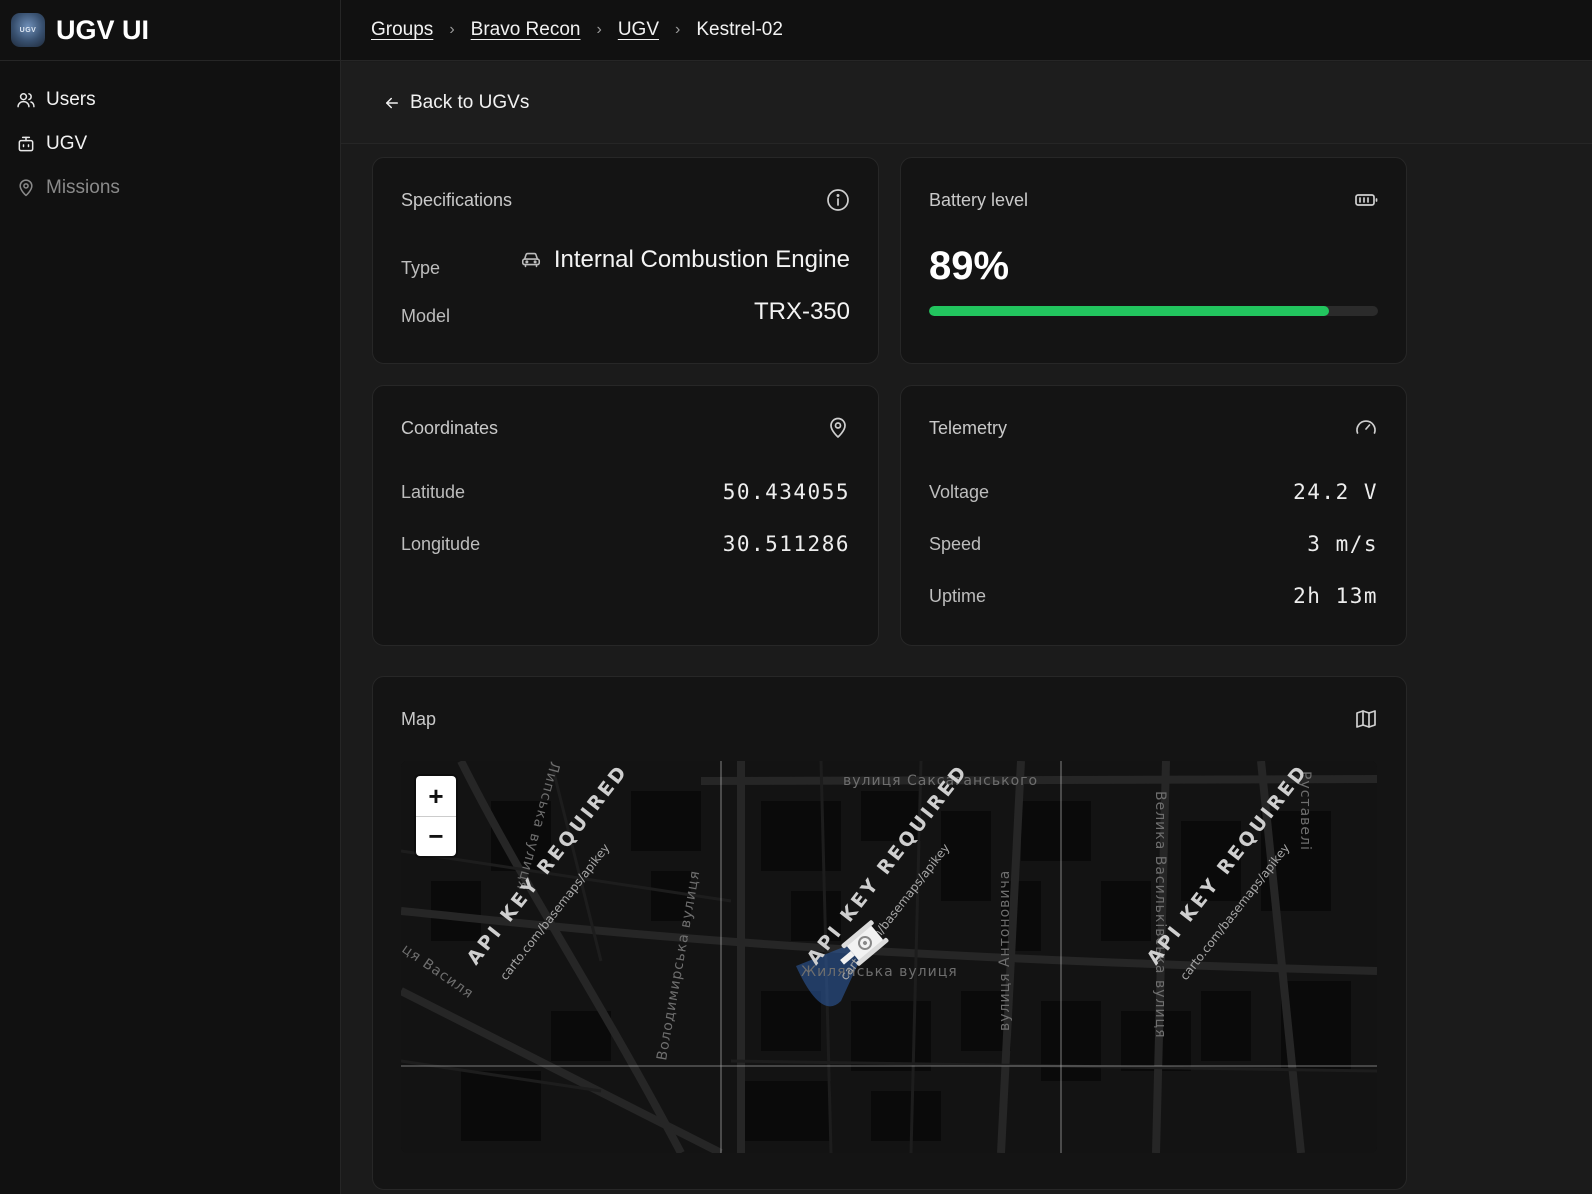 The image size is (1592, 1194). I want to click on zoom-out-button: −, so click(436, 836).